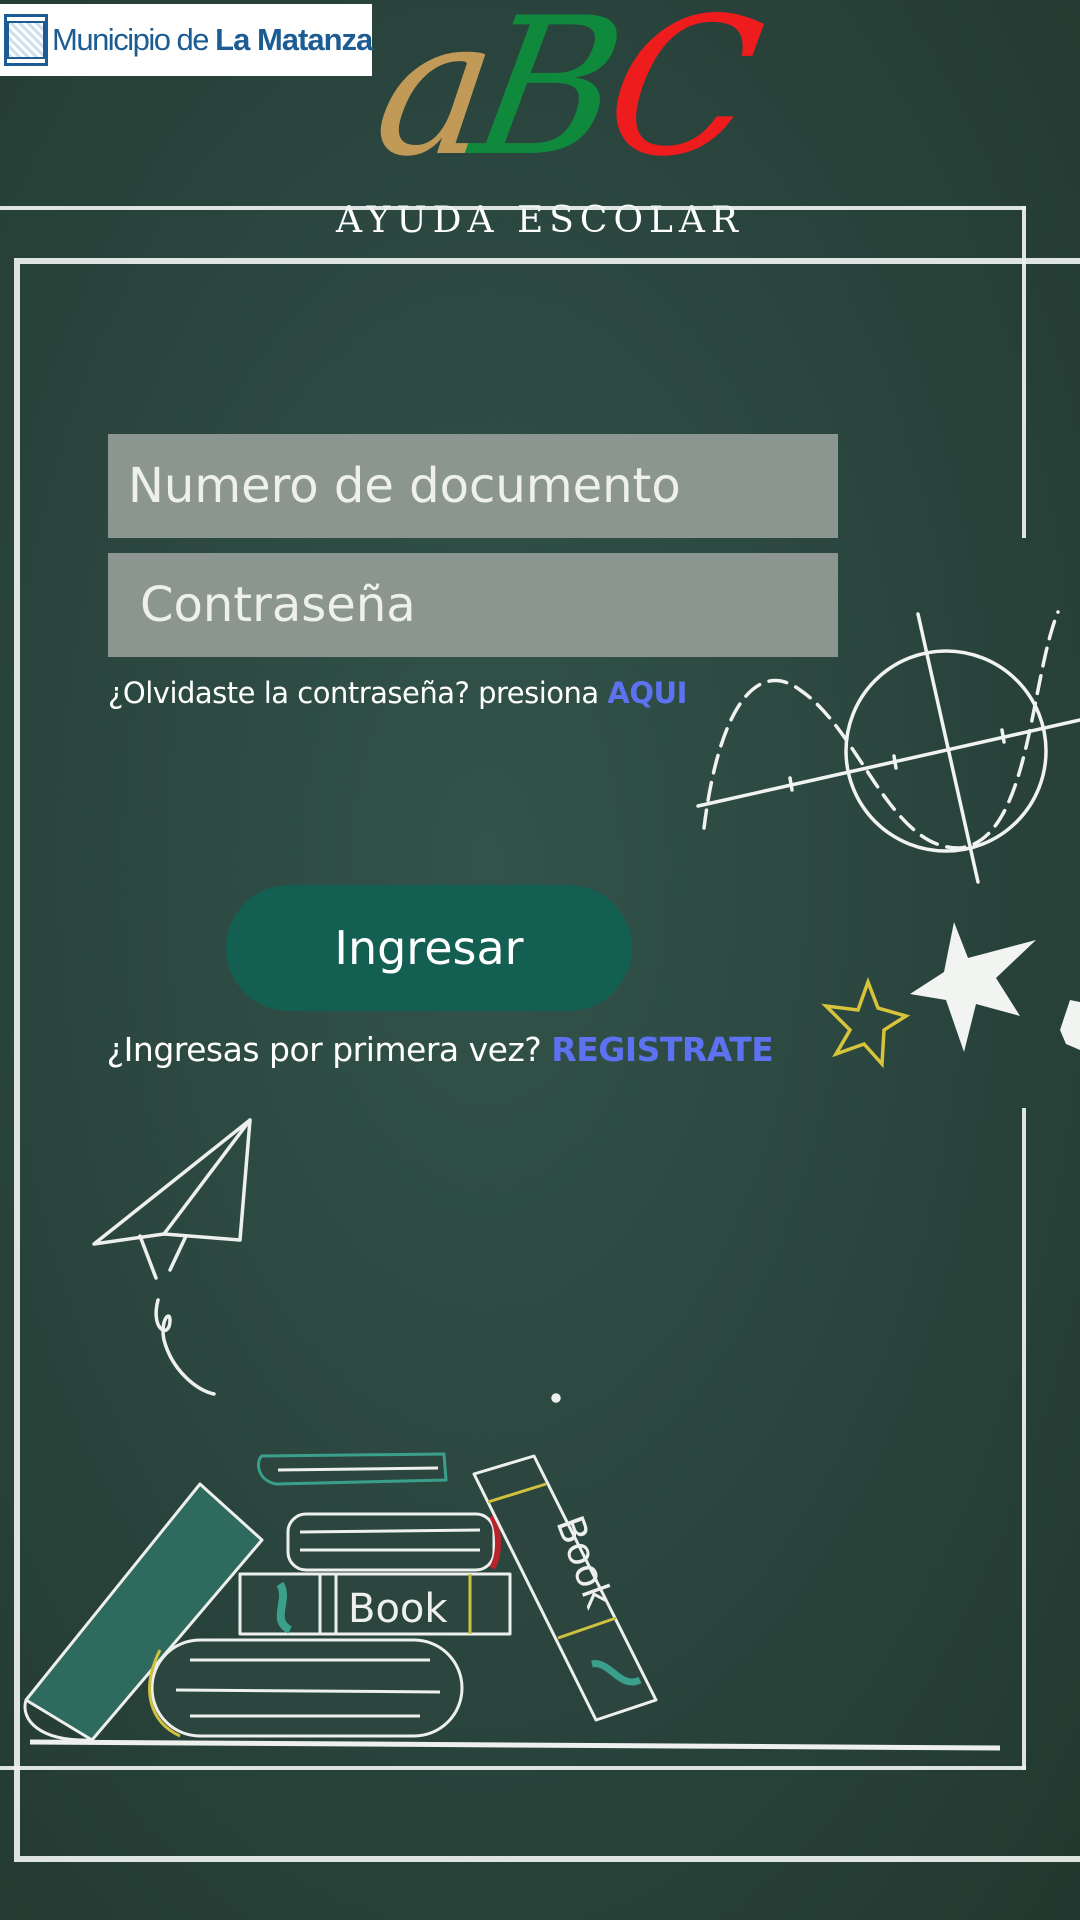  Describe the element at coordinates (398, 1609) in the screenshot. I see `book-spine-label: Book` at that location.